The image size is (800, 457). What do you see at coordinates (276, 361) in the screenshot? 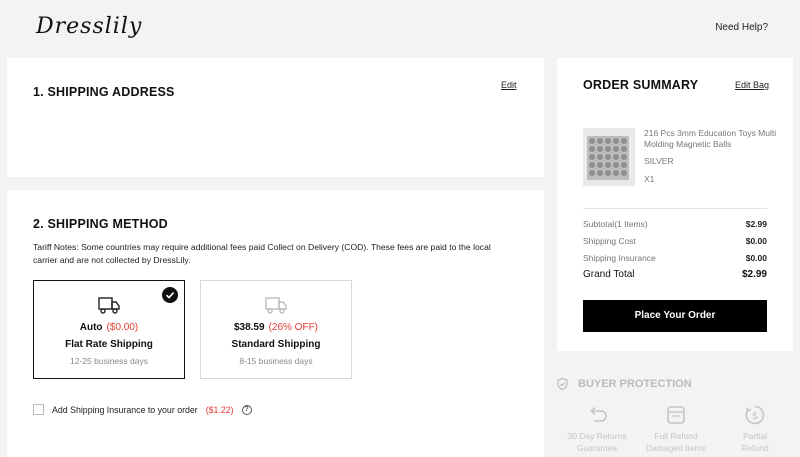
I see `option-days: 8-15 business days` at bounding box center [276, 361].